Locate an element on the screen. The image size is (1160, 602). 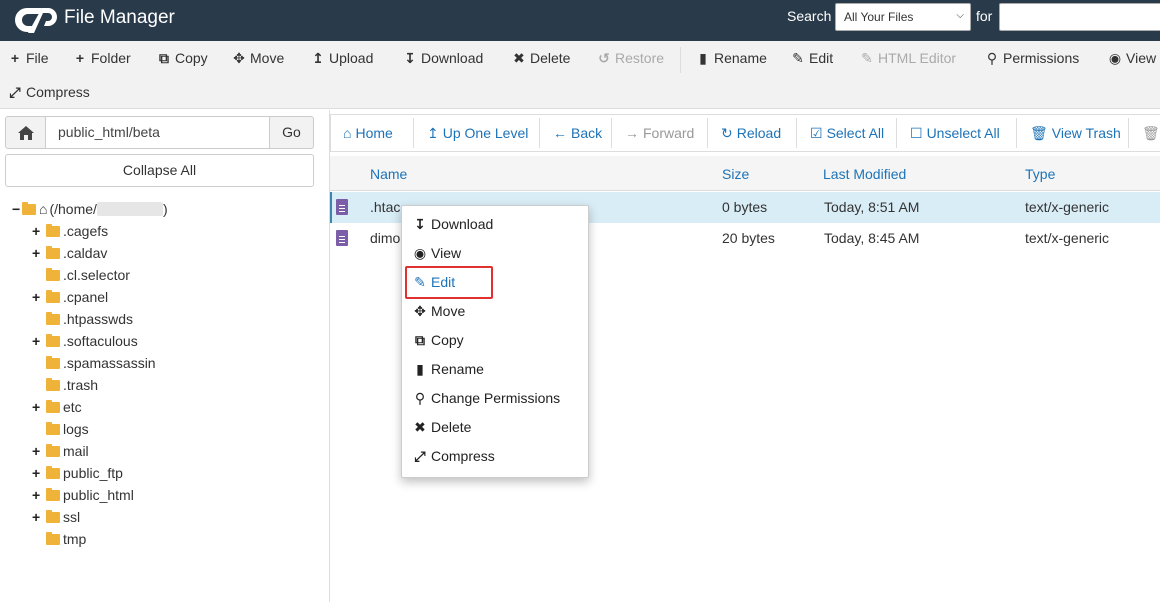
back-button: ← Back is located at coordinates (577, 133).